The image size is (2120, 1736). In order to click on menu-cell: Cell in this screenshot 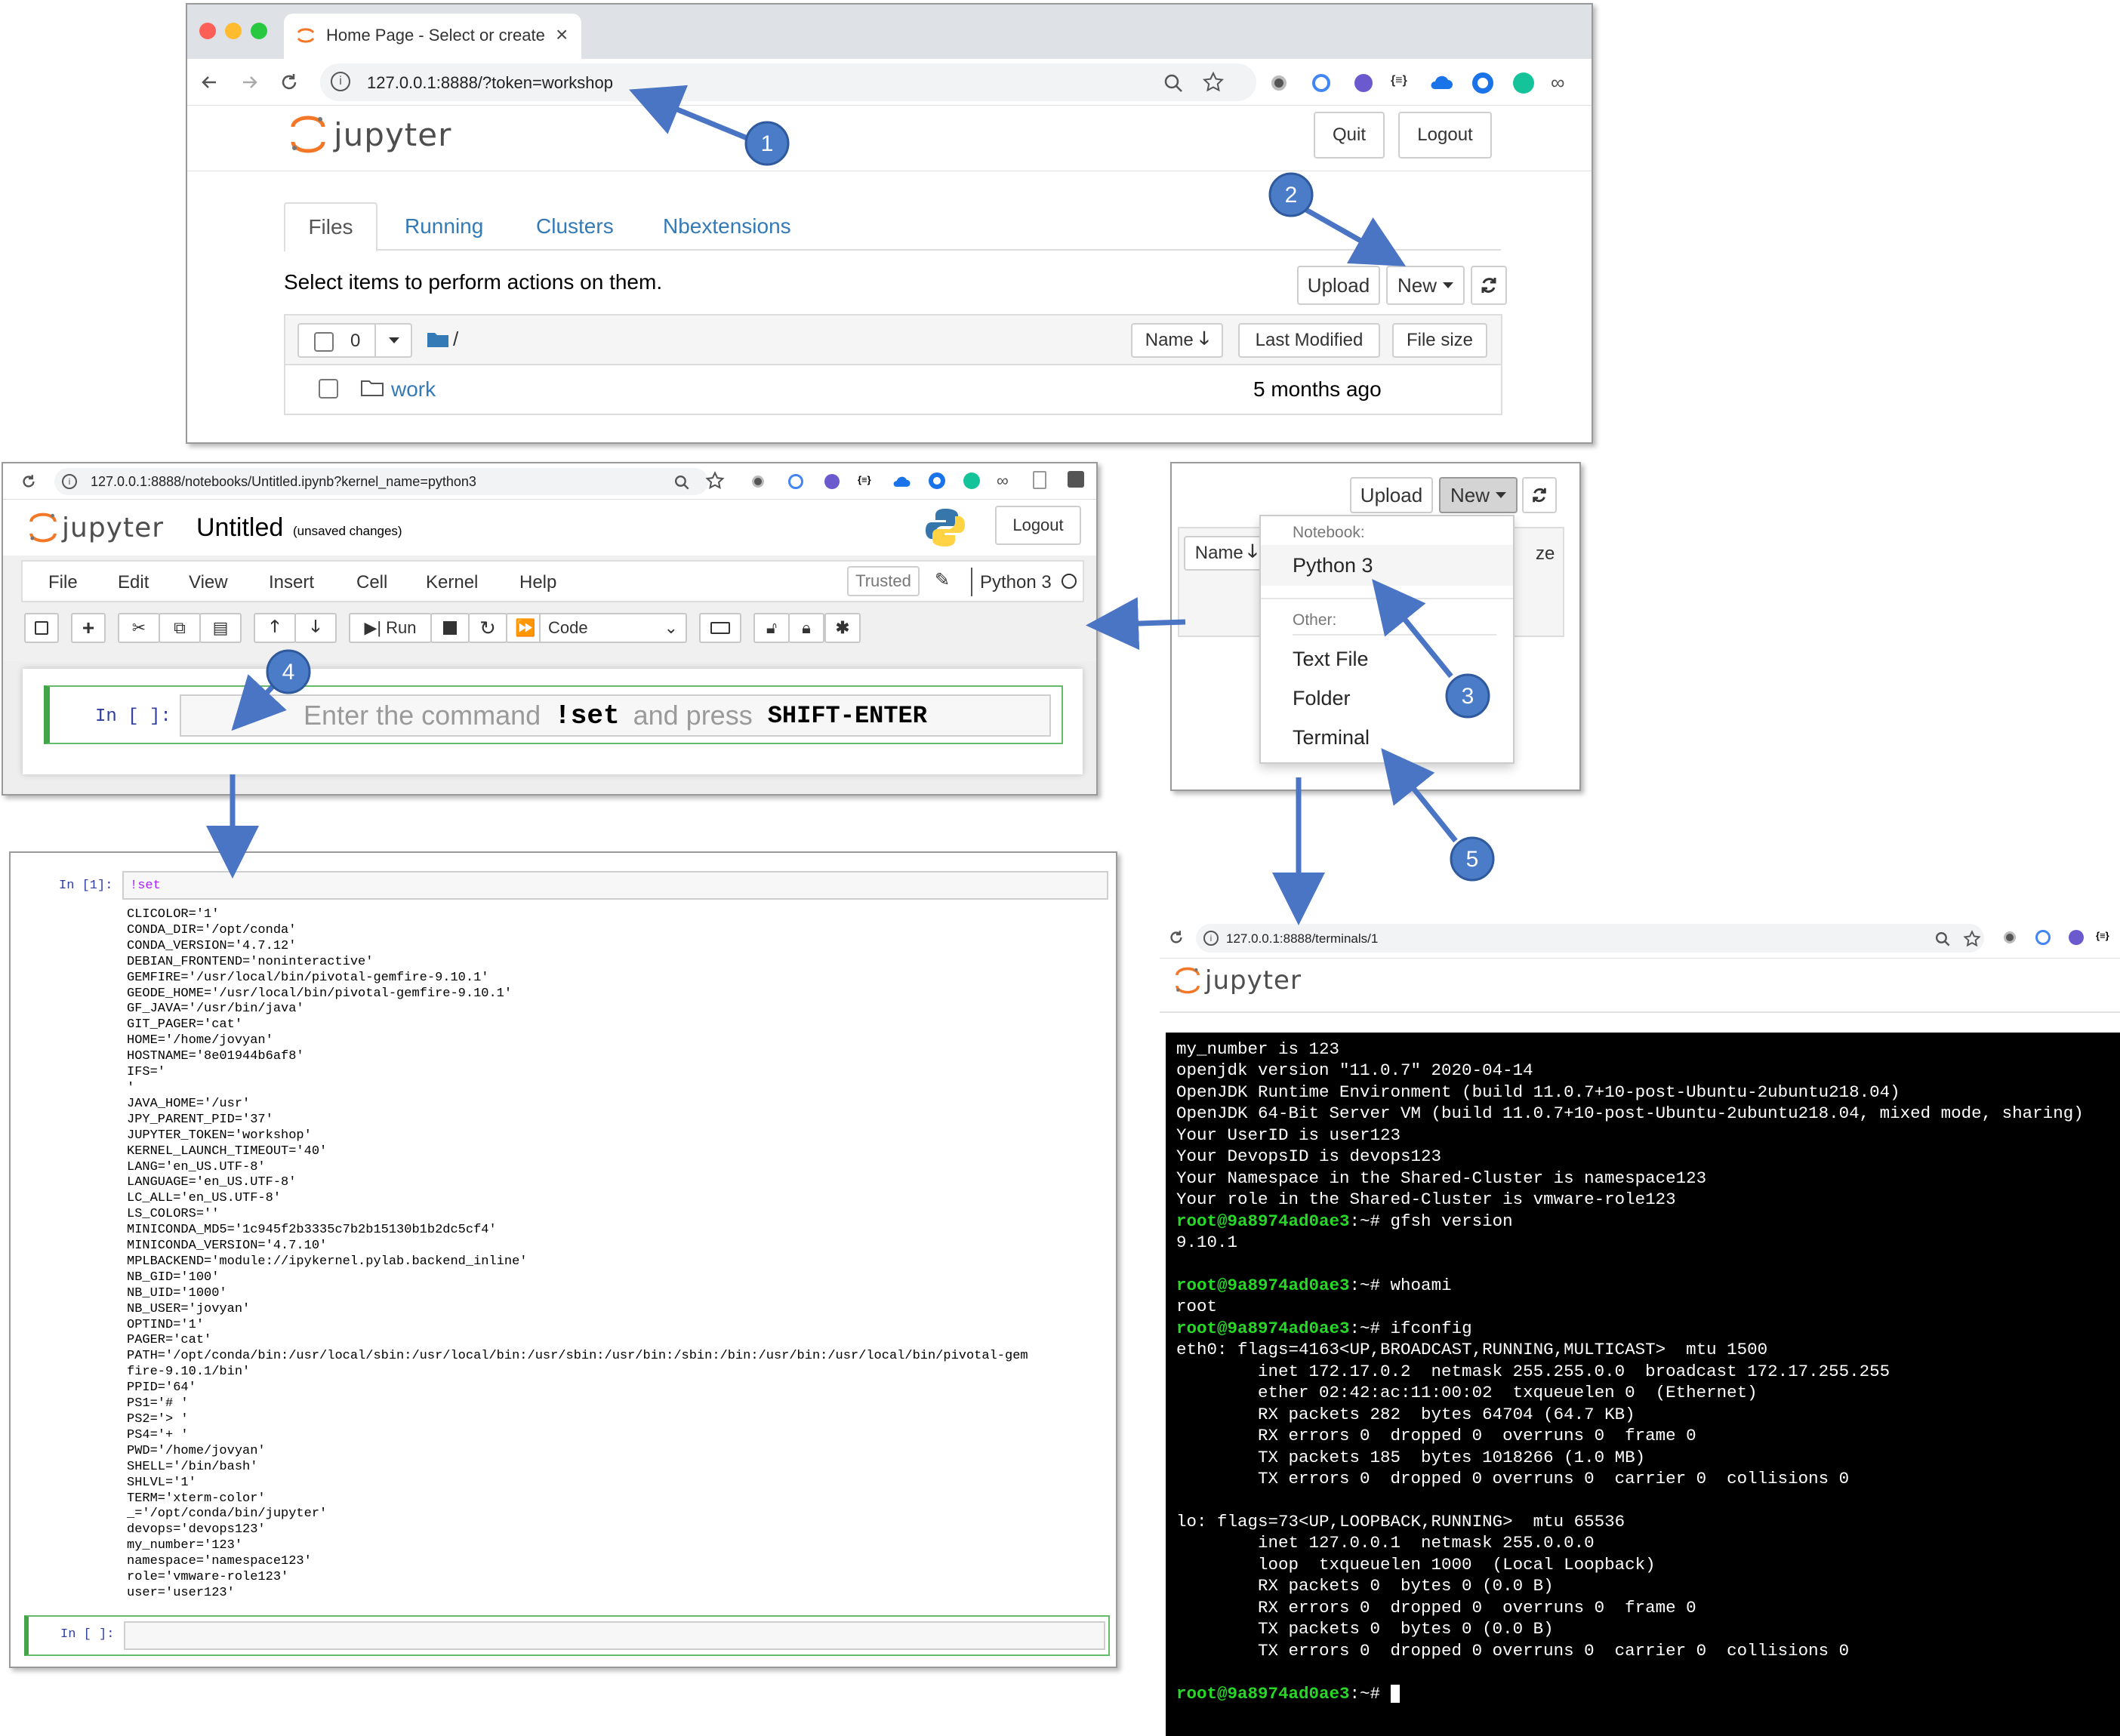, I will do `click(371, 583)`.